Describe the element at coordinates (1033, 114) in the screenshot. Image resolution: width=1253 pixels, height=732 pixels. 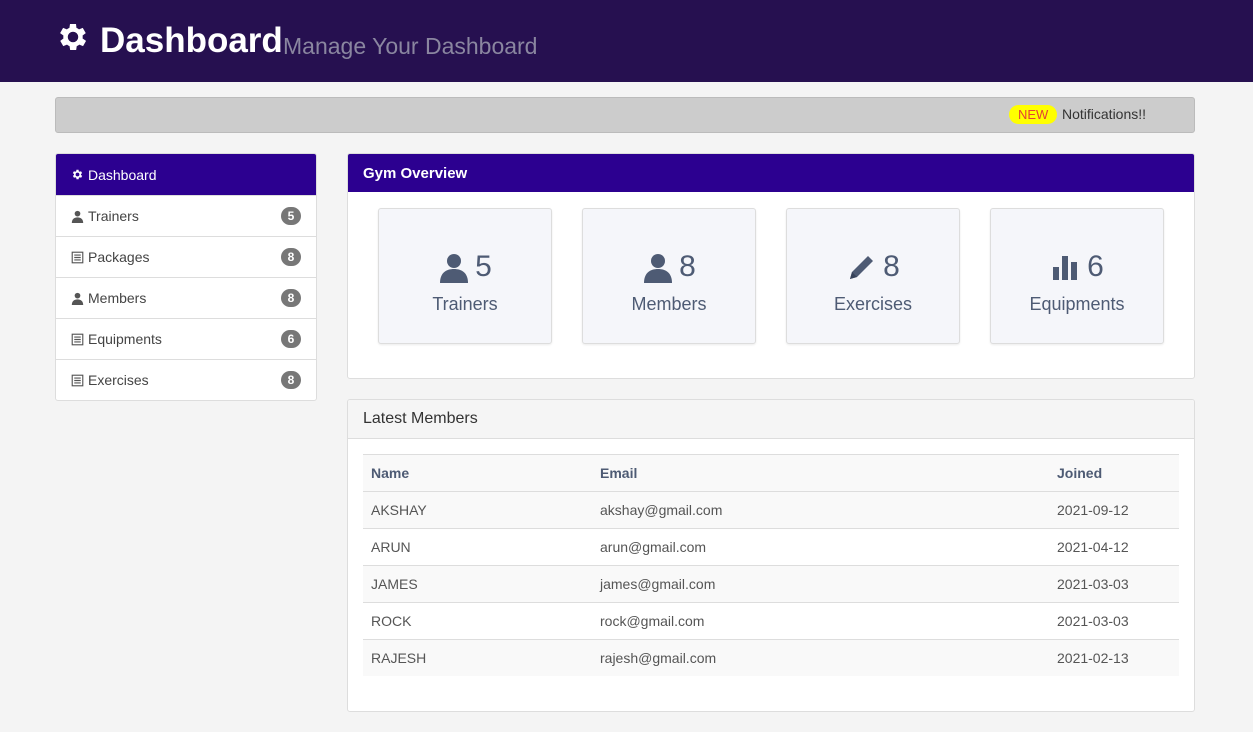
I see `new-badge: NEW` at that location.